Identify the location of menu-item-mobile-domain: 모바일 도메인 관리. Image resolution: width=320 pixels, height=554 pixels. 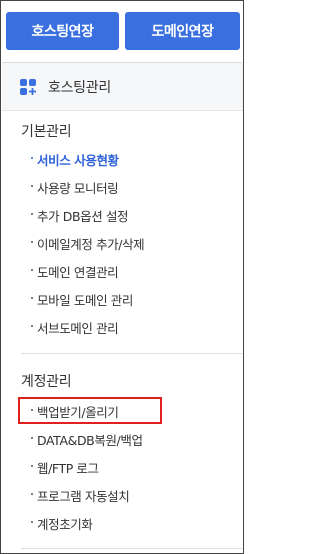
(129, 299).